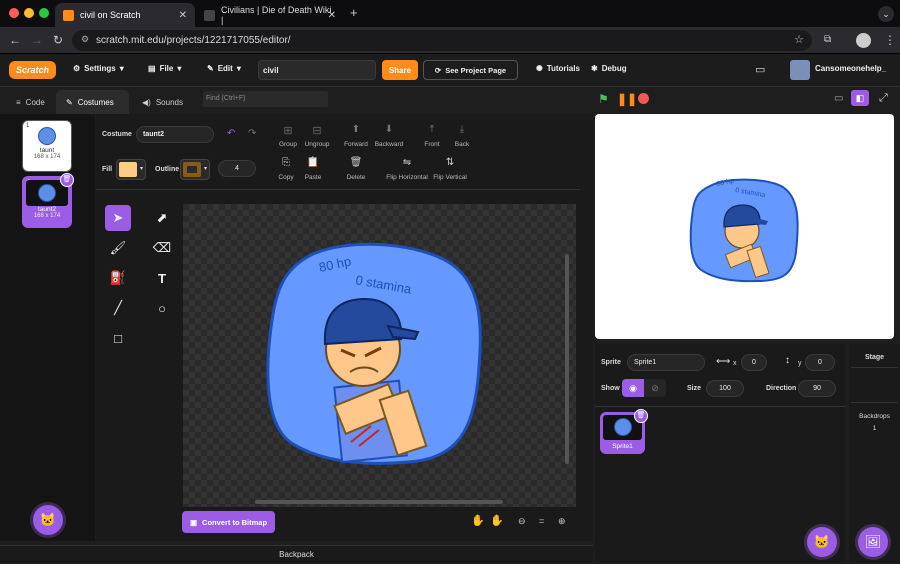  What do you see at coordinates (624, 431) in the screenshot?
I see `sprite-tile-selected: Sprite1 🗑` at bounding box center [624, 431].